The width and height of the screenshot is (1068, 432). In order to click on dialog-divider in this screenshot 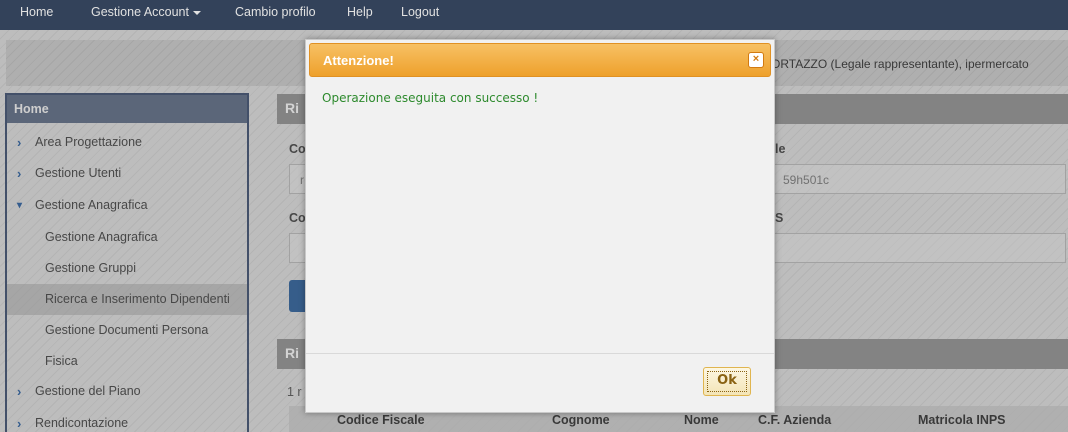, I will do `click(540, 353)`.